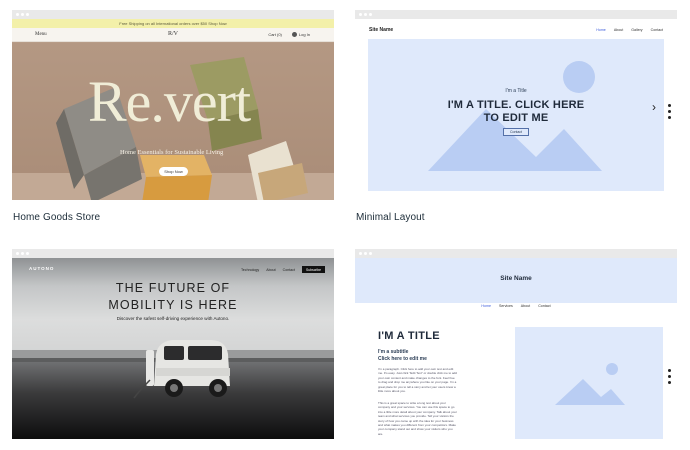  I want to click on login-label: Log In, so click(304, 34).